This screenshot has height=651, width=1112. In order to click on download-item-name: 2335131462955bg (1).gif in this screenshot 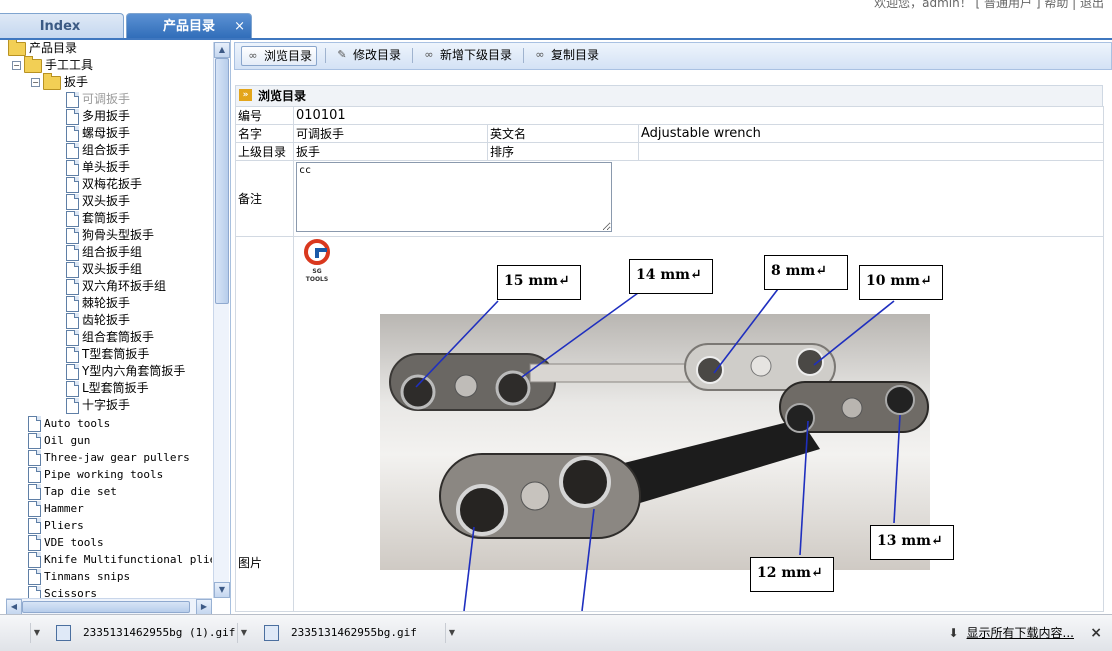, I will do `click(159, 632)`.